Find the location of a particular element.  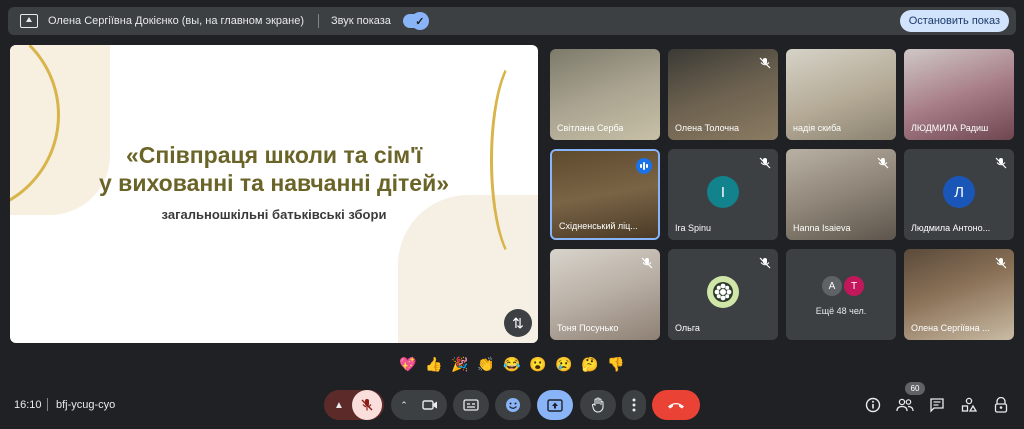

present-now-button is located at coordinates (555, 405).